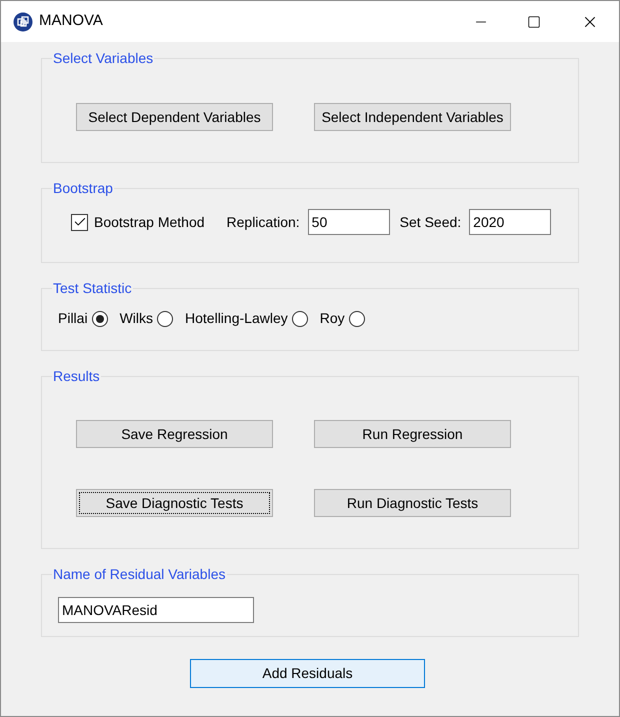 Image resolution: width=620 pixels, height=717 pixels. Describe the element at coordinates (412, 117) in the screenshot. I see `action-button: Select Independent Variables` at that location.